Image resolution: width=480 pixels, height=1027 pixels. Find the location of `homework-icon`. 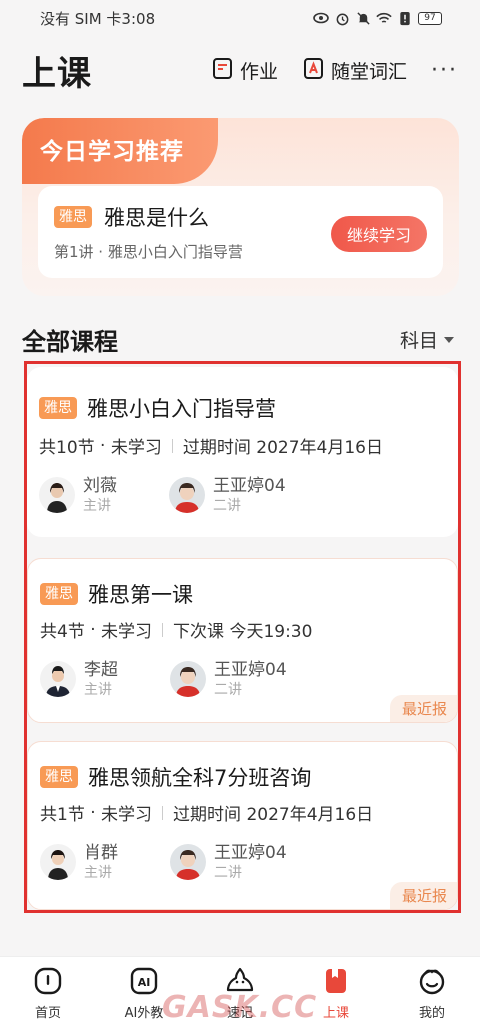

homework-icon is located at coordinates (223, 70).